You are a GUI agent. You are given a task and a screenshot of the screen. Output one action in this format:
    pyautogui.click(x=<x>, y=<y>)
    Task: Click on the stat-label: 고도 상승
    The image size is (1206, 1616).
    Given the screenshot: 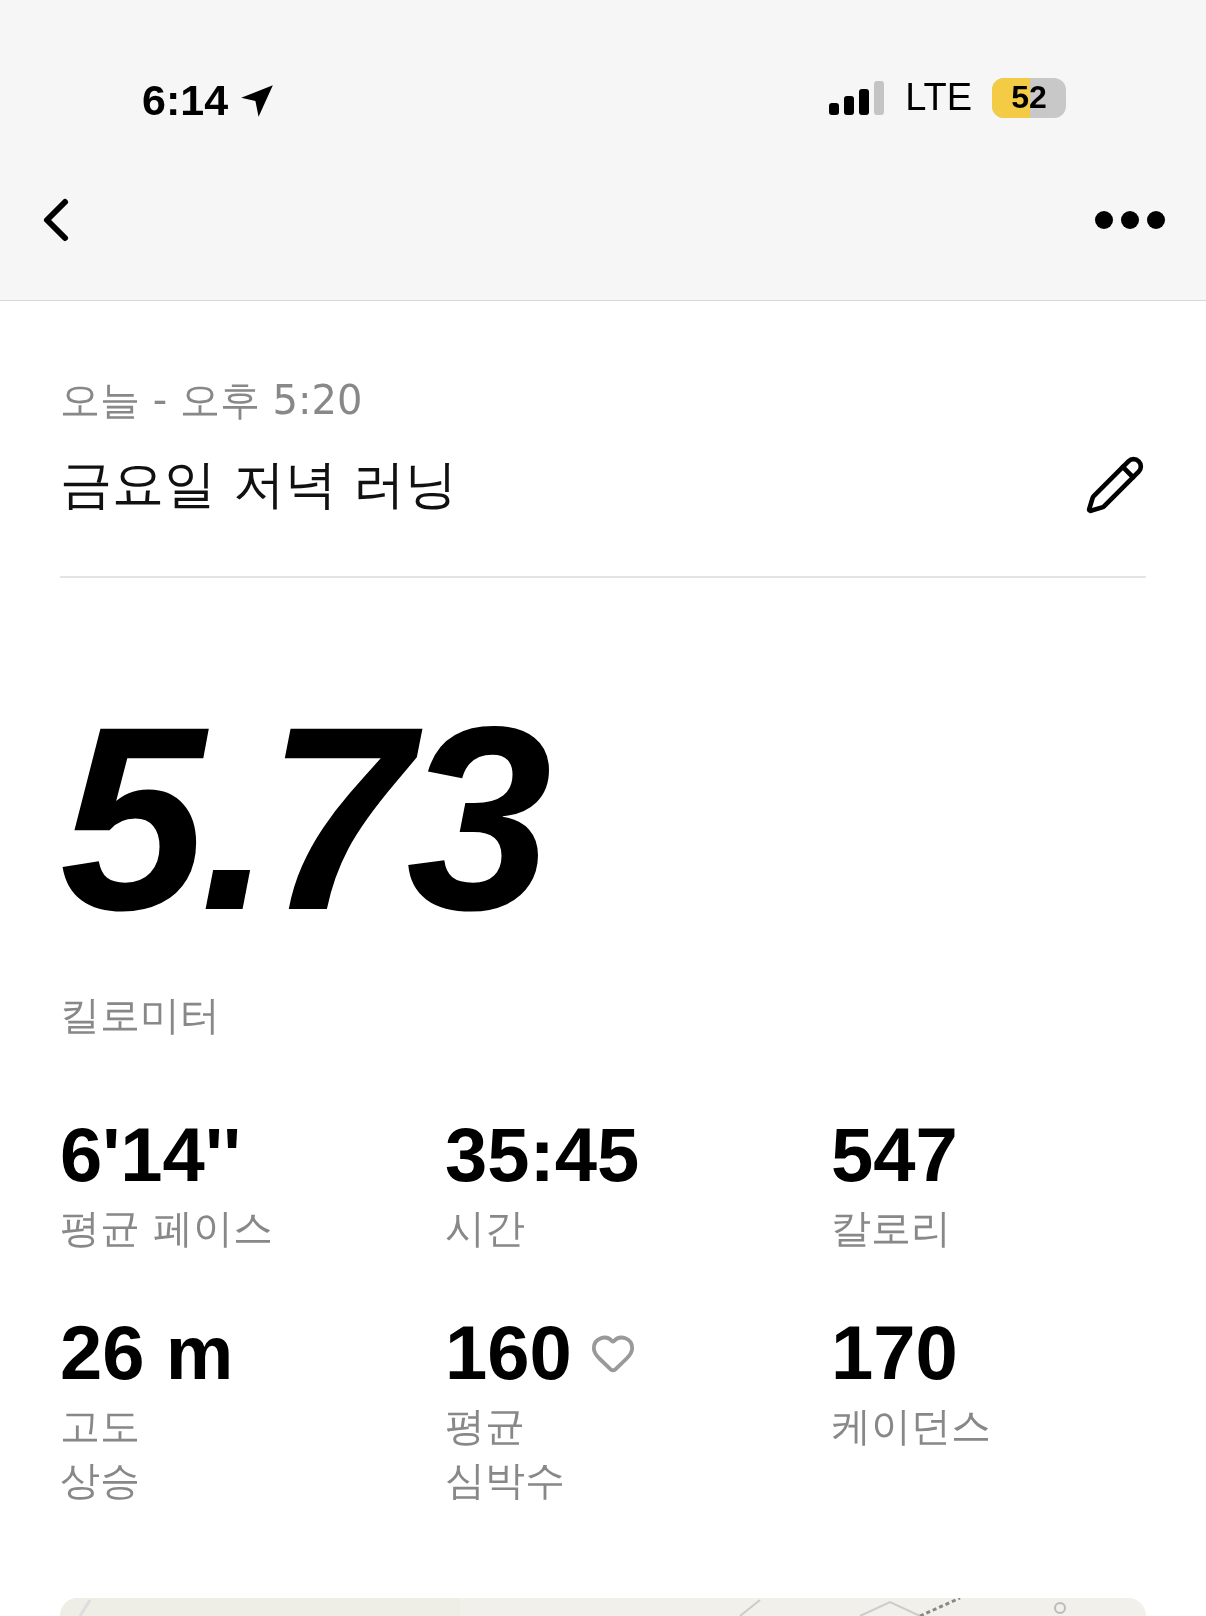 What is the action you would take?
    pyautogui.click(x=100, y=1453)
    